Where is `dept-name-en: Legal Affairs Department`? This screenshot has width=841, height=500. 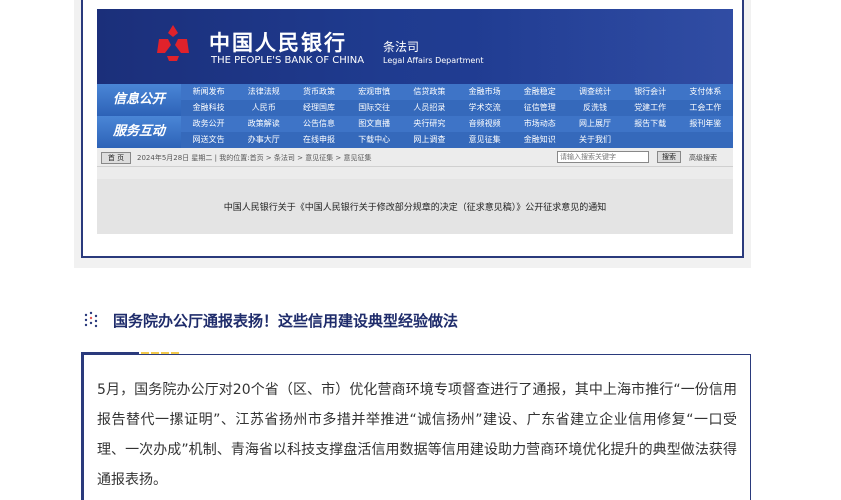 dept-name-en: Legal Affairs Department is located at coordinates (433, 60).